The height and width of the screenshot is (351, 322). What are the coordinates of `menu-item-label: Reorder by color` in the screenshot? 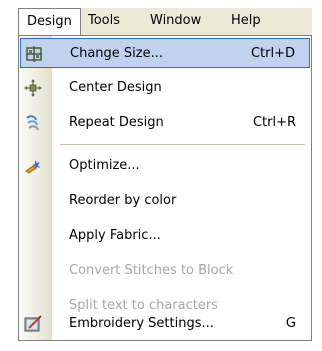 It's located at (123, 200).